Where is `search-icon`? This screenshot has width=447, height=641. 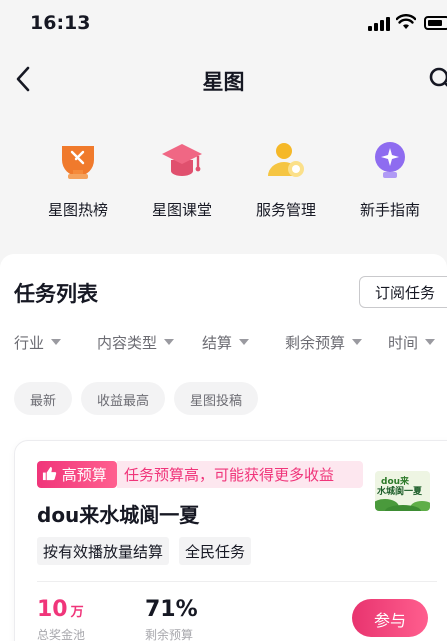
search-icon is located at coordinates (436, 79).